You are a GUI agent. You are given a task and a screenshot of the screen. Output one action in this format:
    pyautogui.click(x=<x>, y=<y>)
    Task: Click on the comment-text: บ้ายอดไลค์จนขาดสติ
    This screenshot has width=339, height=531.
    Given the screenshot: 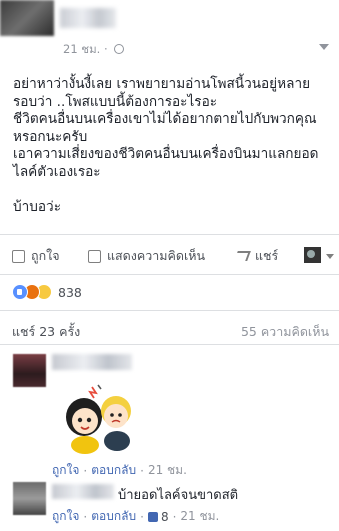 What is the action you would take?
    pyautogui.click(x=178, y=495)
    